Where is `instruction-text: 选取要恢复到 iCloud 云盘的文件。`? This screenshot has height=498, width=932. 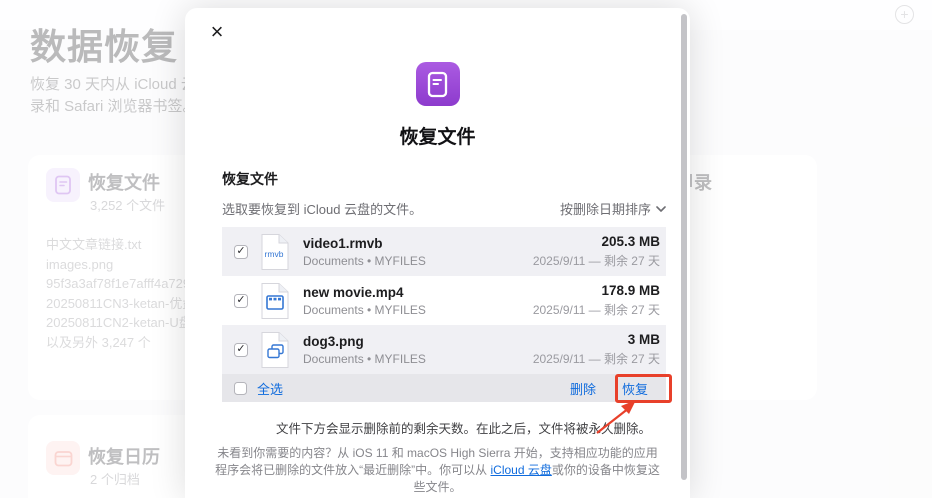
instruction-text: 选取要恢复到 iCloud 云盘的文件。 is located at coordinates (322, 209).